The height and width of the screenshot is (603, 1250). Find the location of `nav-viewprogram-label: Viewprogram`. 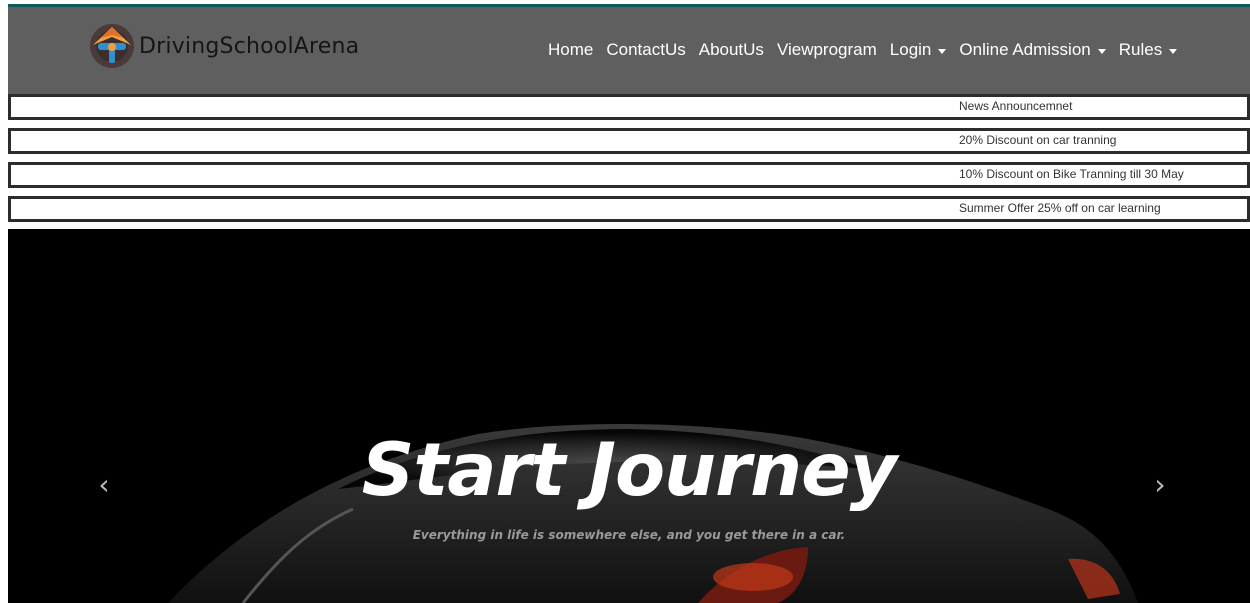

nav-viewprogram-label: Viewprogram is located at coordinates (826, 49).